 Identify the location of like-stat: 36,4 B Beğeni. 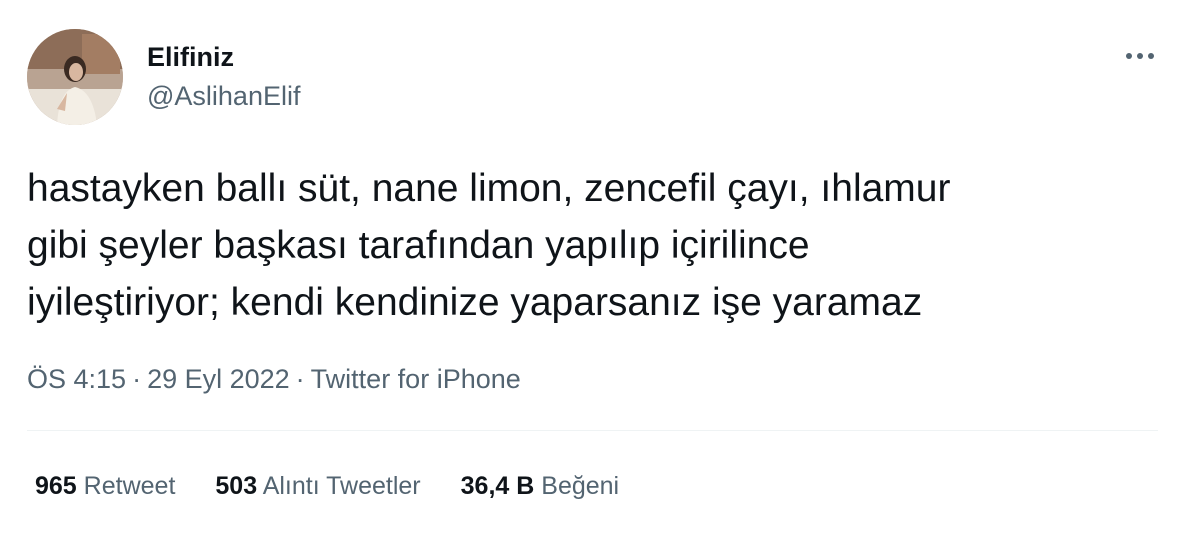
(540, 486).